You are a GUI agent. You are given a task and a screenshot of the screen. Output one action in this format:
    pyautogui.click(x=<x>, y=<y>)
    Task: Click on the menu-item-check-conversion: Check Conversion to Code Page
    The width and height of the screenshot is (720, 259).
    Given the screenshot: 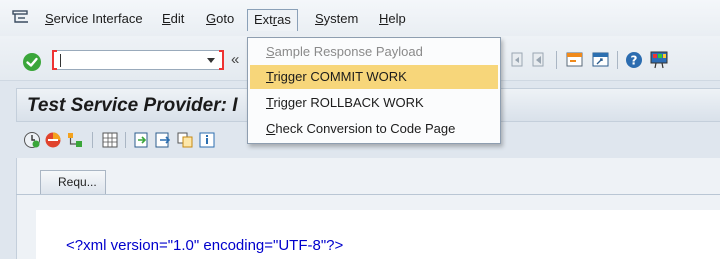 What is the action you would take?
    pyautogui.click(x=374, y=129)
    